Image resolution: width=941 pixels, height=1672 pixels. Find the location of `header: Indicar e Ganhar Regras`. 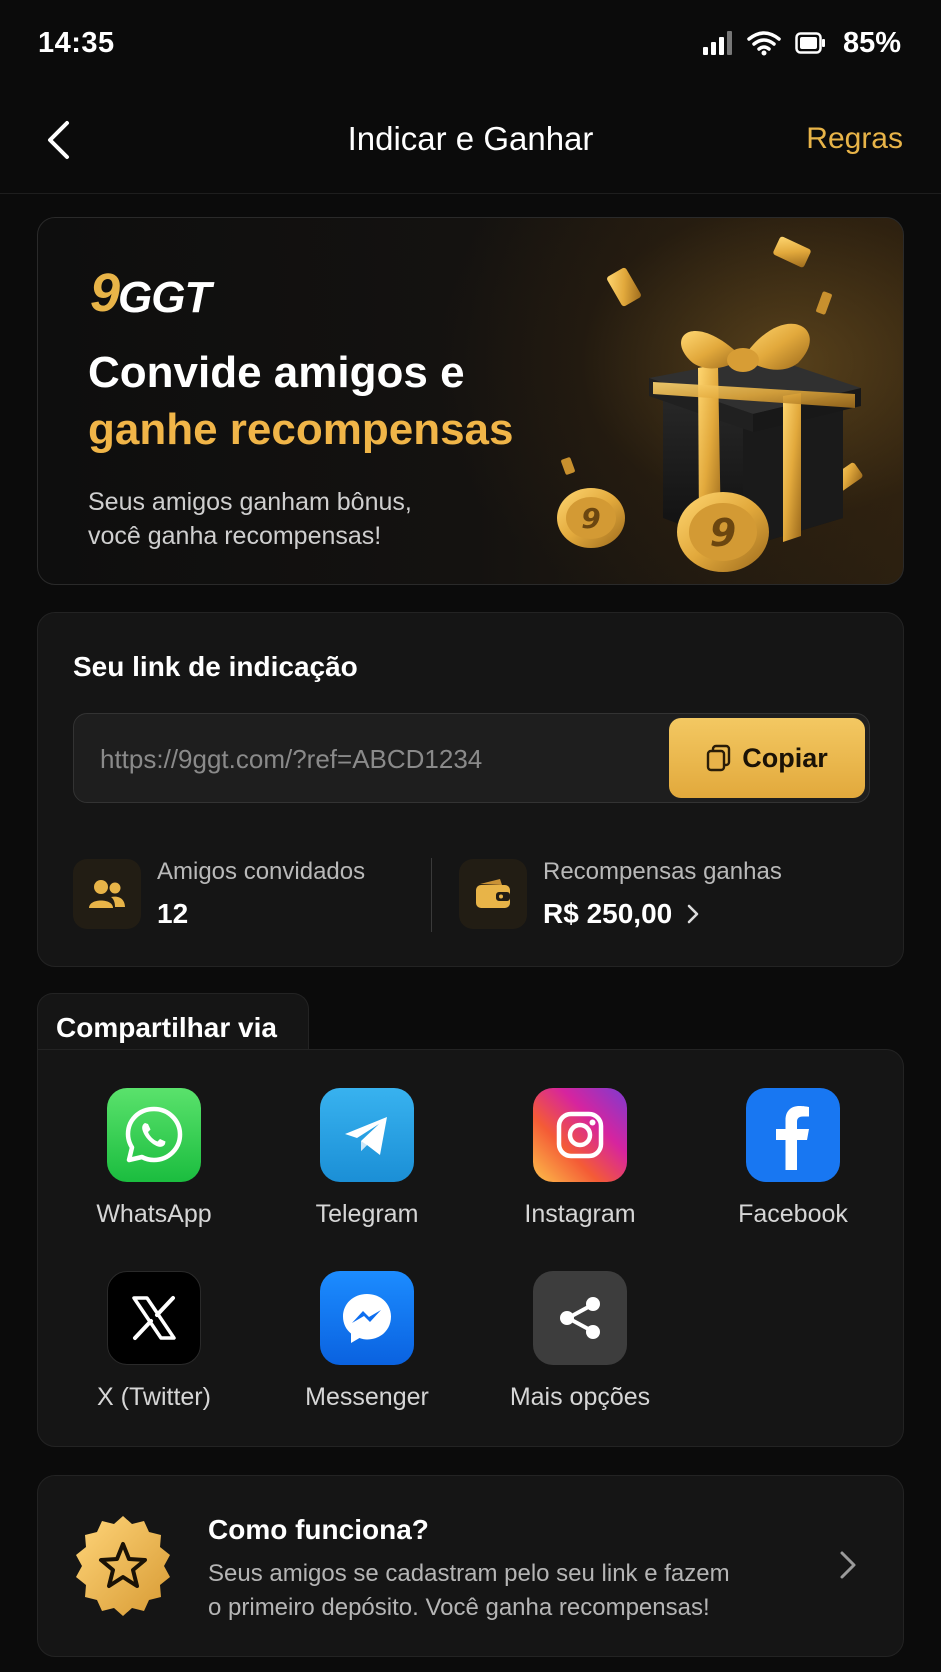

header: Indicar e Ganhar Regras is located at coordinates (470, 140).